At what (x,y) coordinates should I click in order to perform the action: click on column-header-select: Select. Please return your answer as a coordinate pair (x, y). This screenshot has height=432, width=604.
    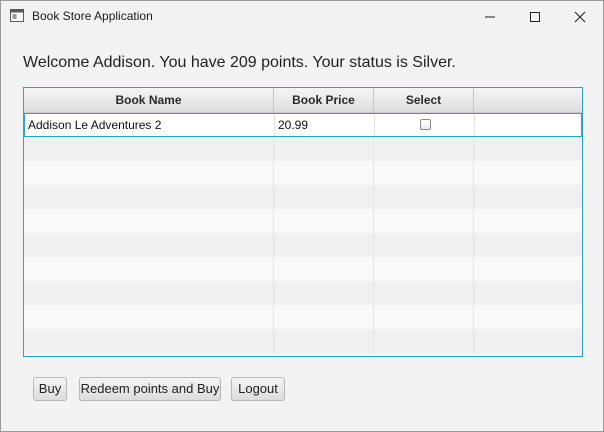
    Looking at the image, I should click on (424, 100).